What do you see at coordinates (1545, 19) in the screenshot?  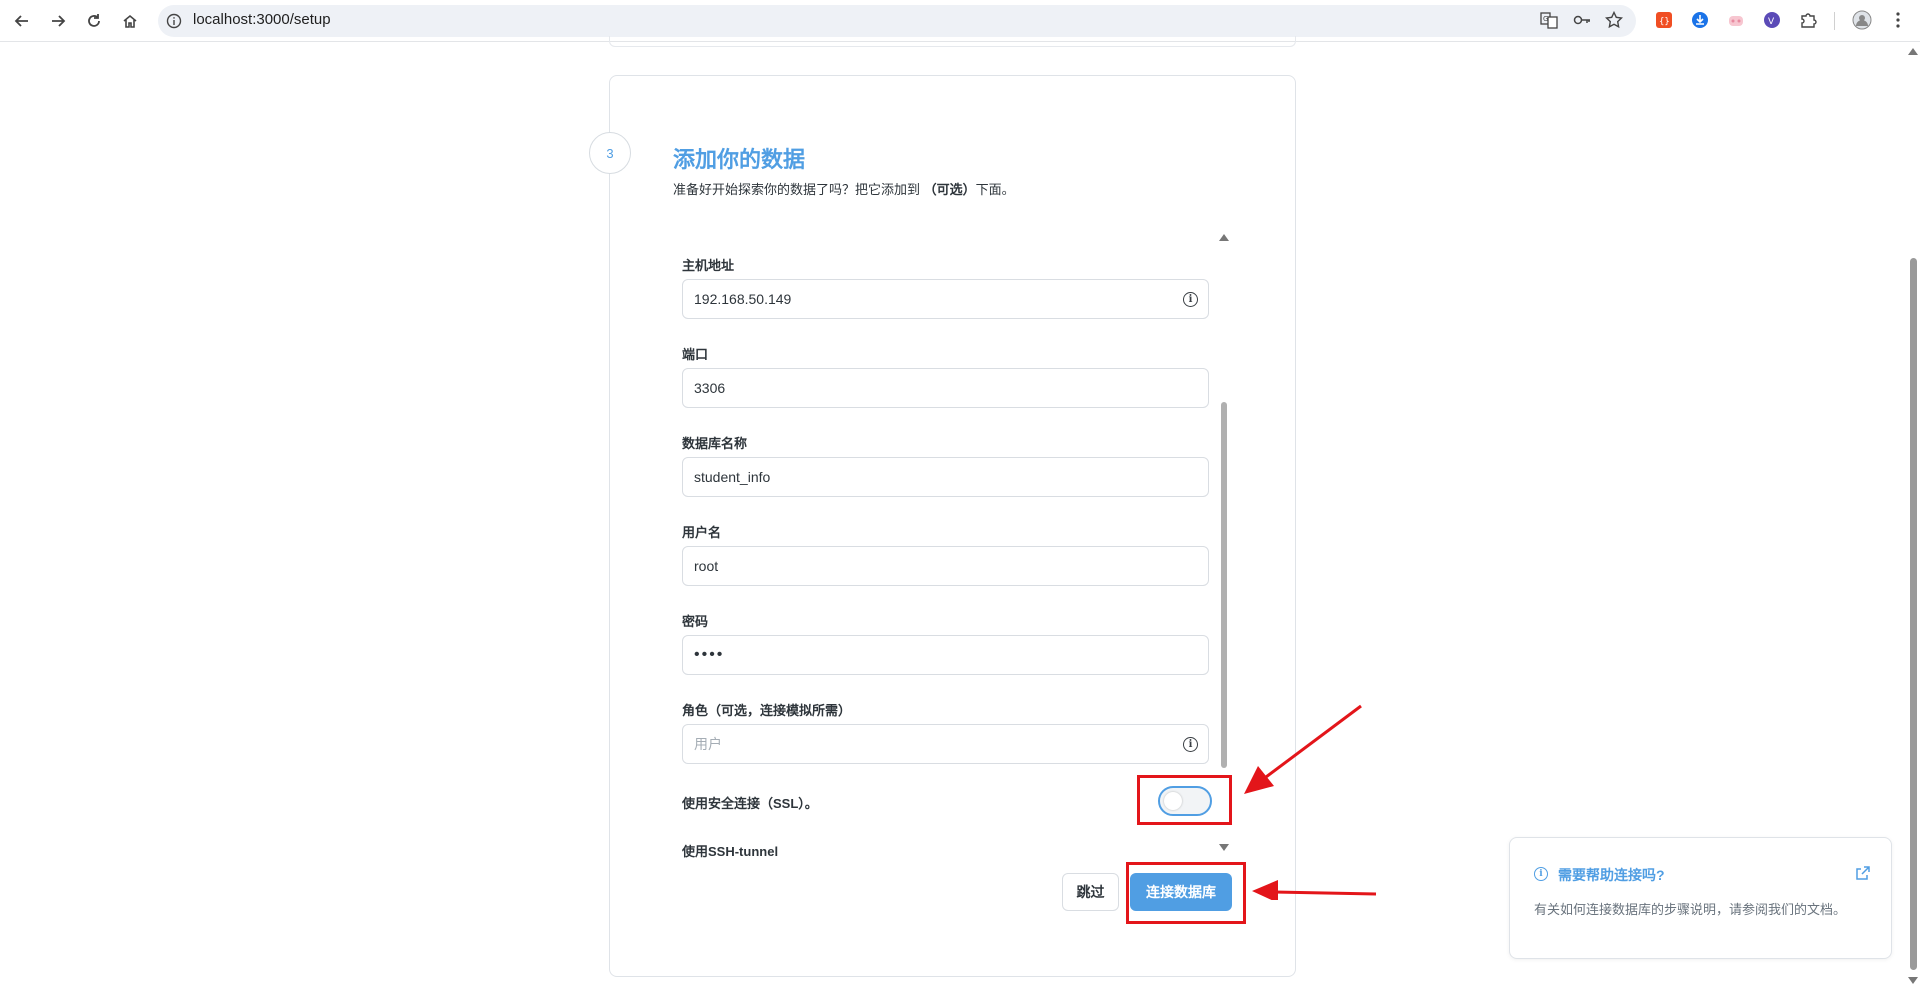 I see `svg-text: G` at bounding box center [1545, 19].